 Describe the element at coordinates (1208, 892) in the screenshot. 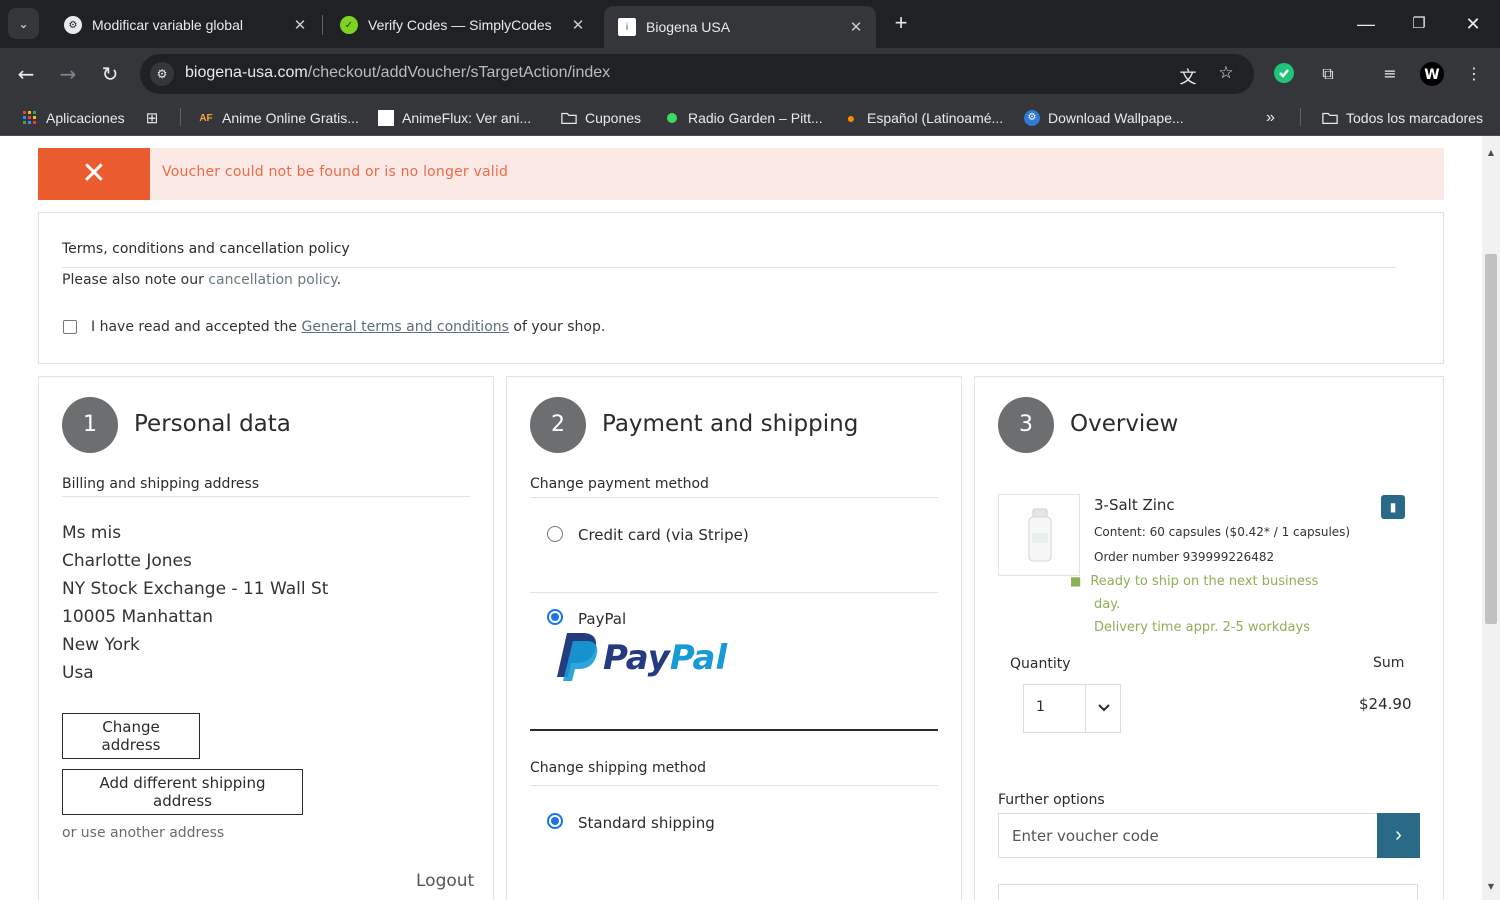

I see `additional-option-box` at that location.